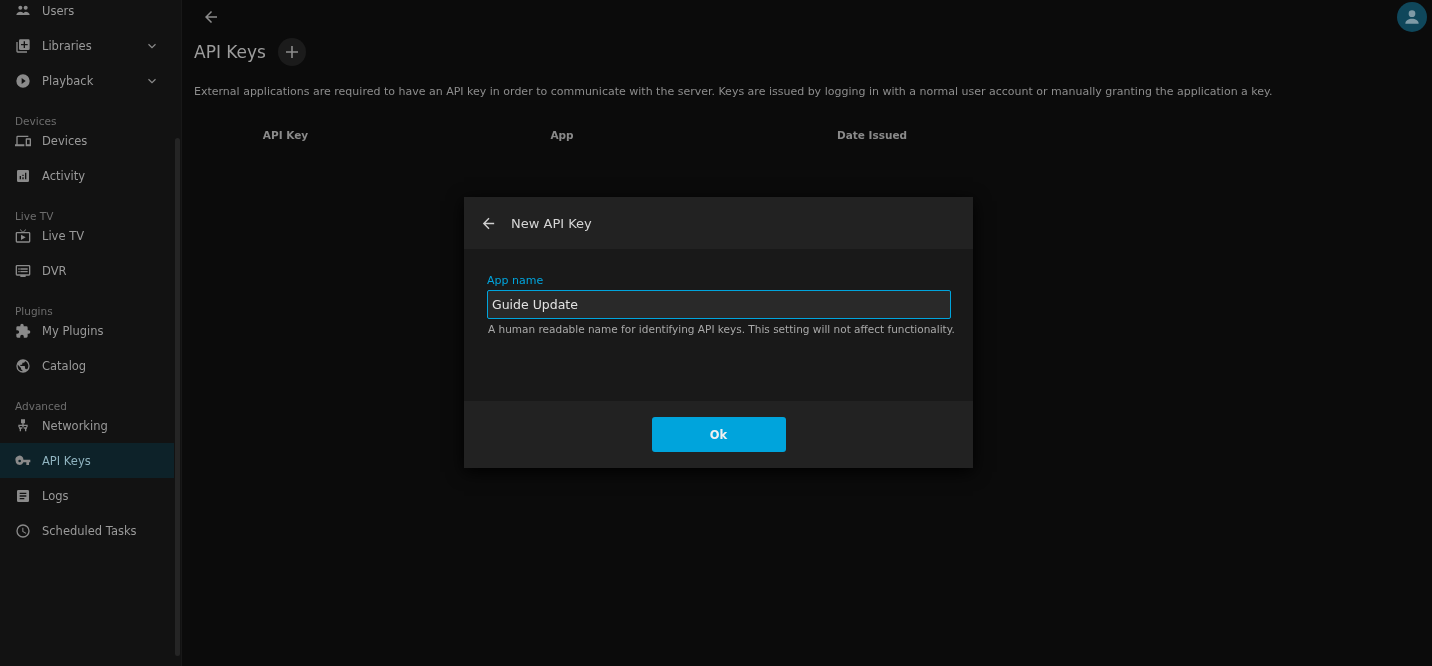 Image resolution: width=1432 pixels, height=666 pixels. I want to click on field-label: App name, so click(516, 280).